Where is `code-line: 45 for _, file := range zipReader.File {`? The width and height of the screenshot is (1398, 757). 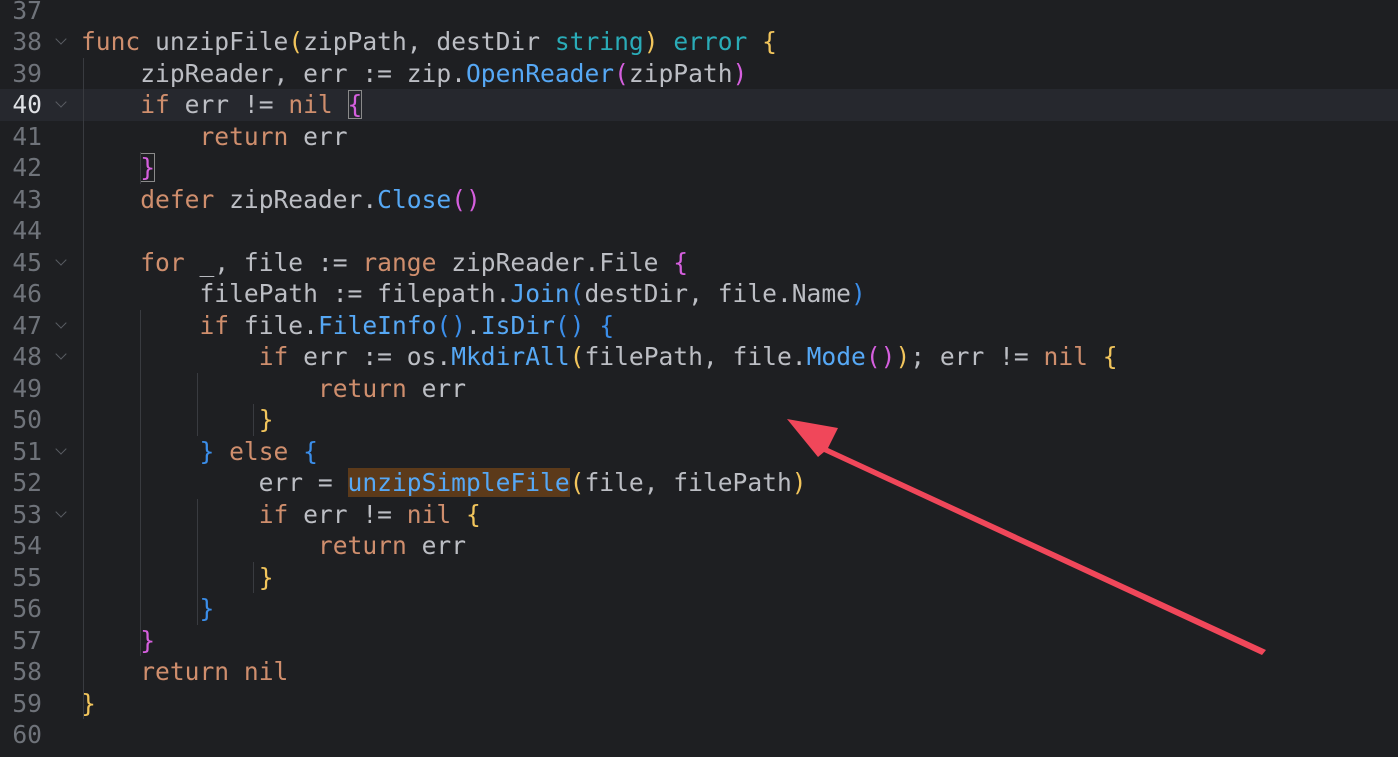
code-line: 45 for _, file := range zipReader.File { is located at coordinates (699, 263).